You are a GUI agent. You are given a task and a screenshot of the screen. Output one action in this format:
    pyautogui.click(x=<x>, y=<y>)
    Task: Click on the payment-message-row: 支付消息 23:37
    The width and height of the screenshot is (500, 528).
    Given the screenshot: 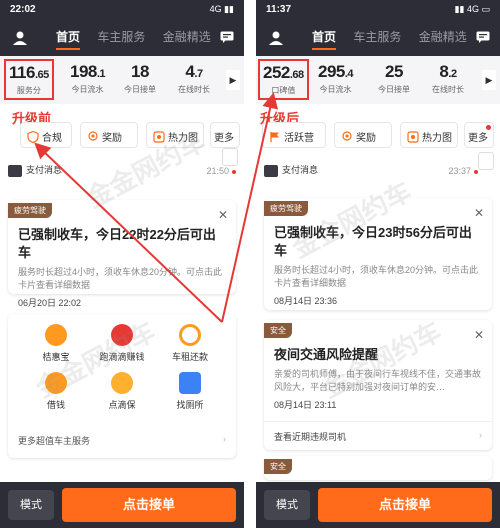 What is the action you would take?
    pyautogui.click(x=378, y=173)
    